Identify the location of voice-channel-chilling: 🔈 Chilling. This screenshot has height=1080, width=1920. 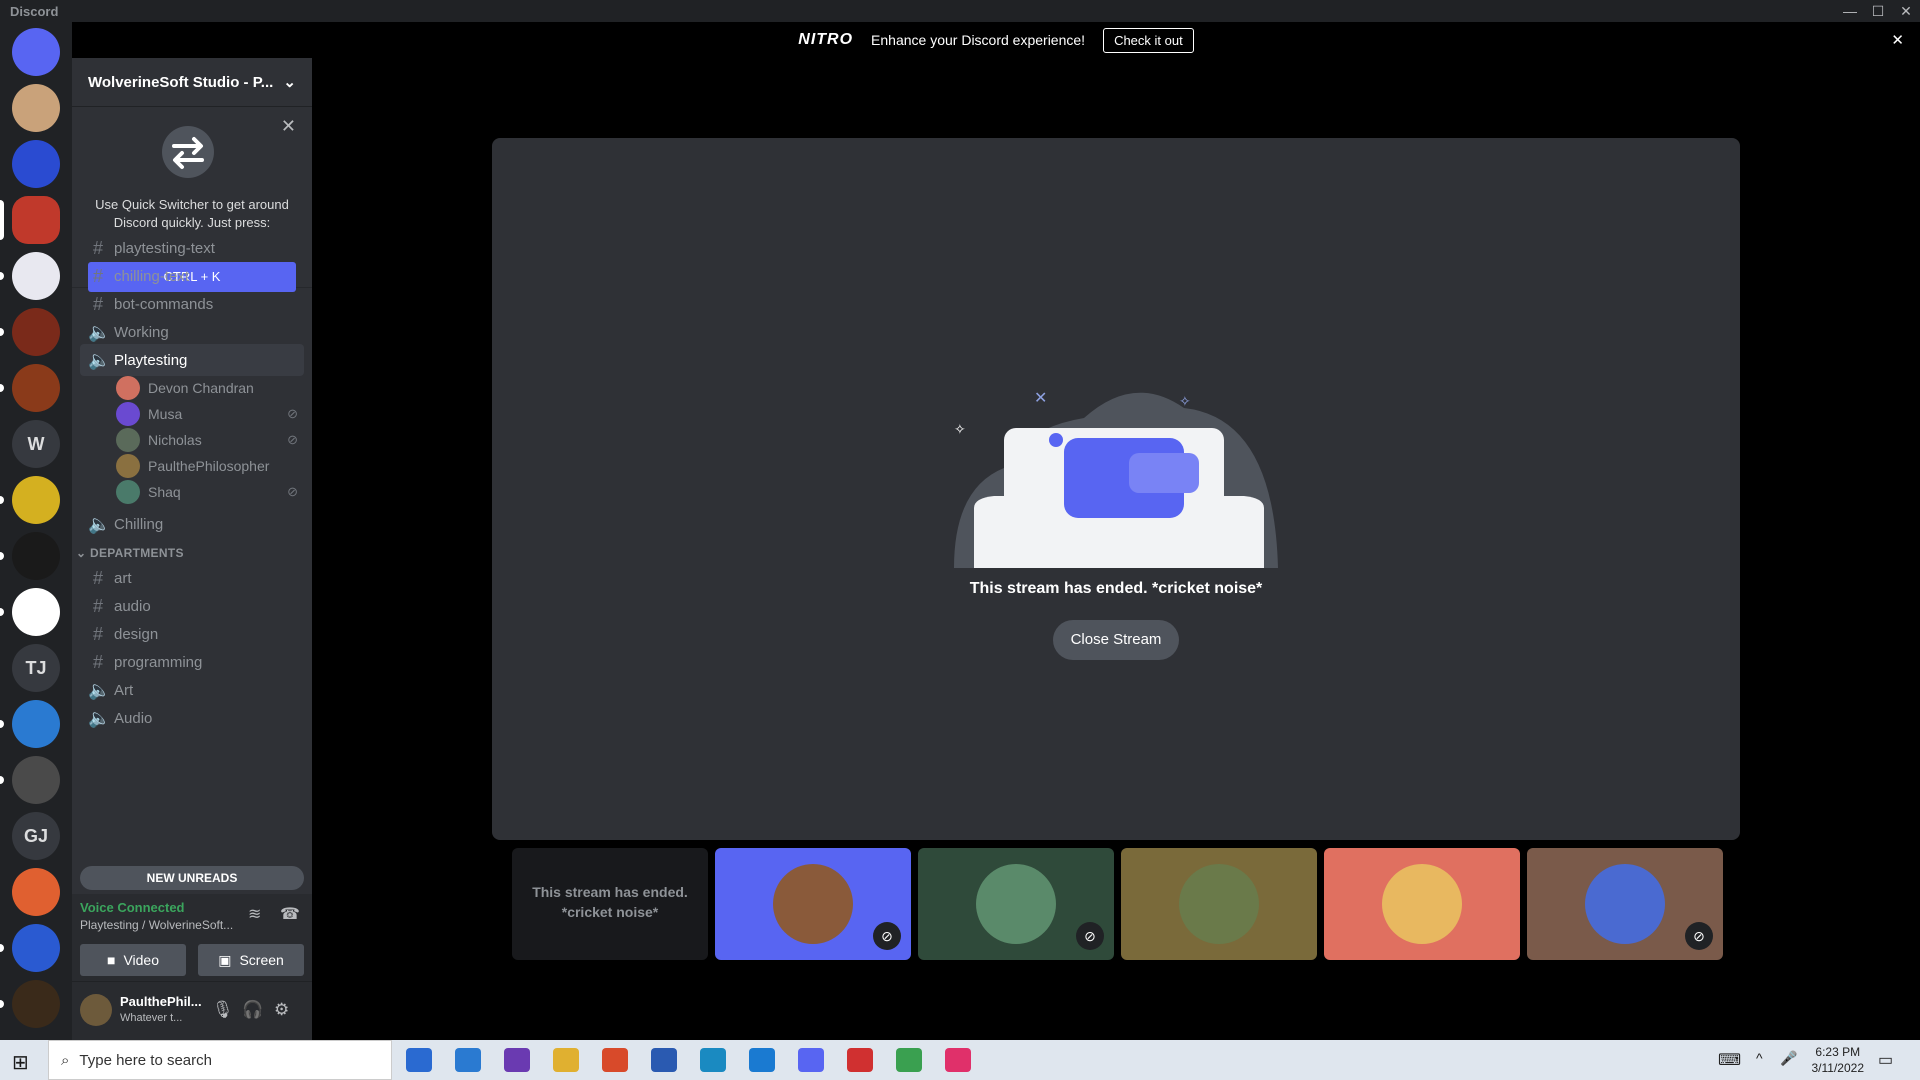
(192, 524).